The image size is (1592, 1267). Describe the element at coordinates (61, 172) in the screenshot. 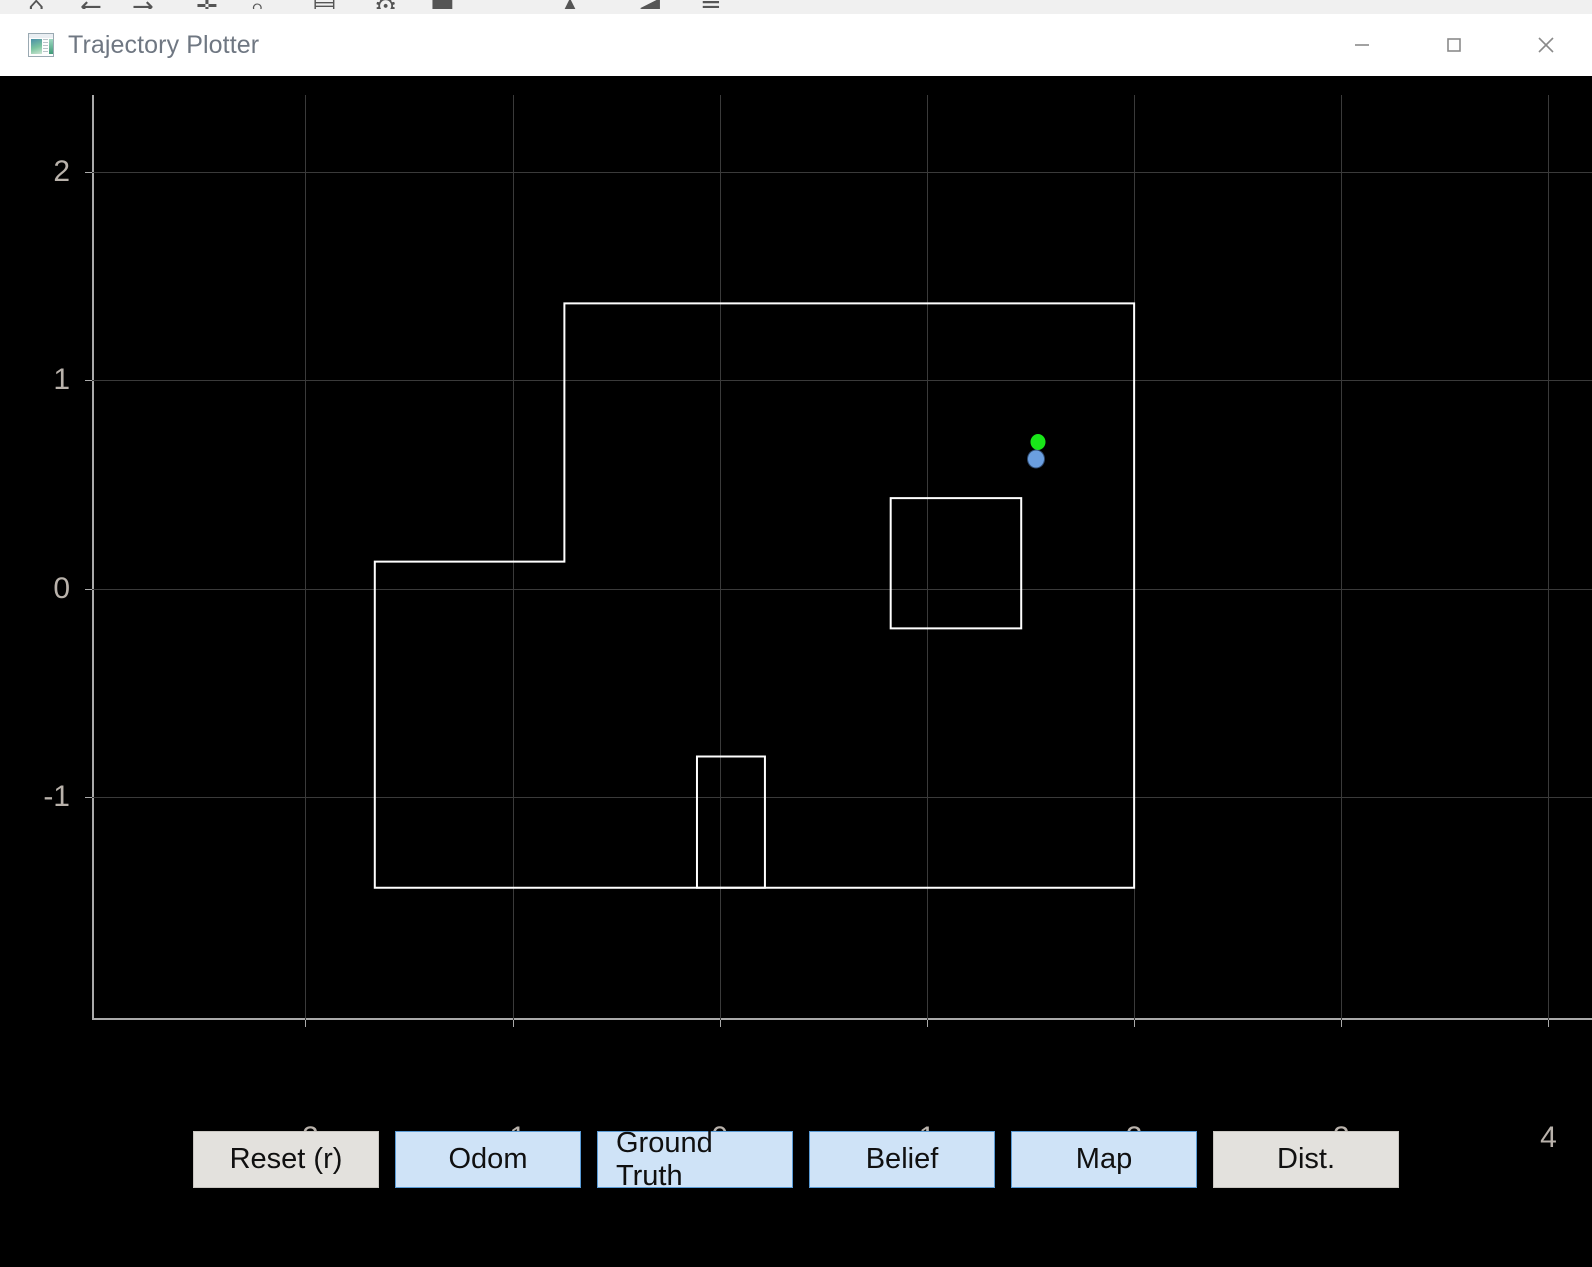

I see `y-tick-label: 2` at that location.